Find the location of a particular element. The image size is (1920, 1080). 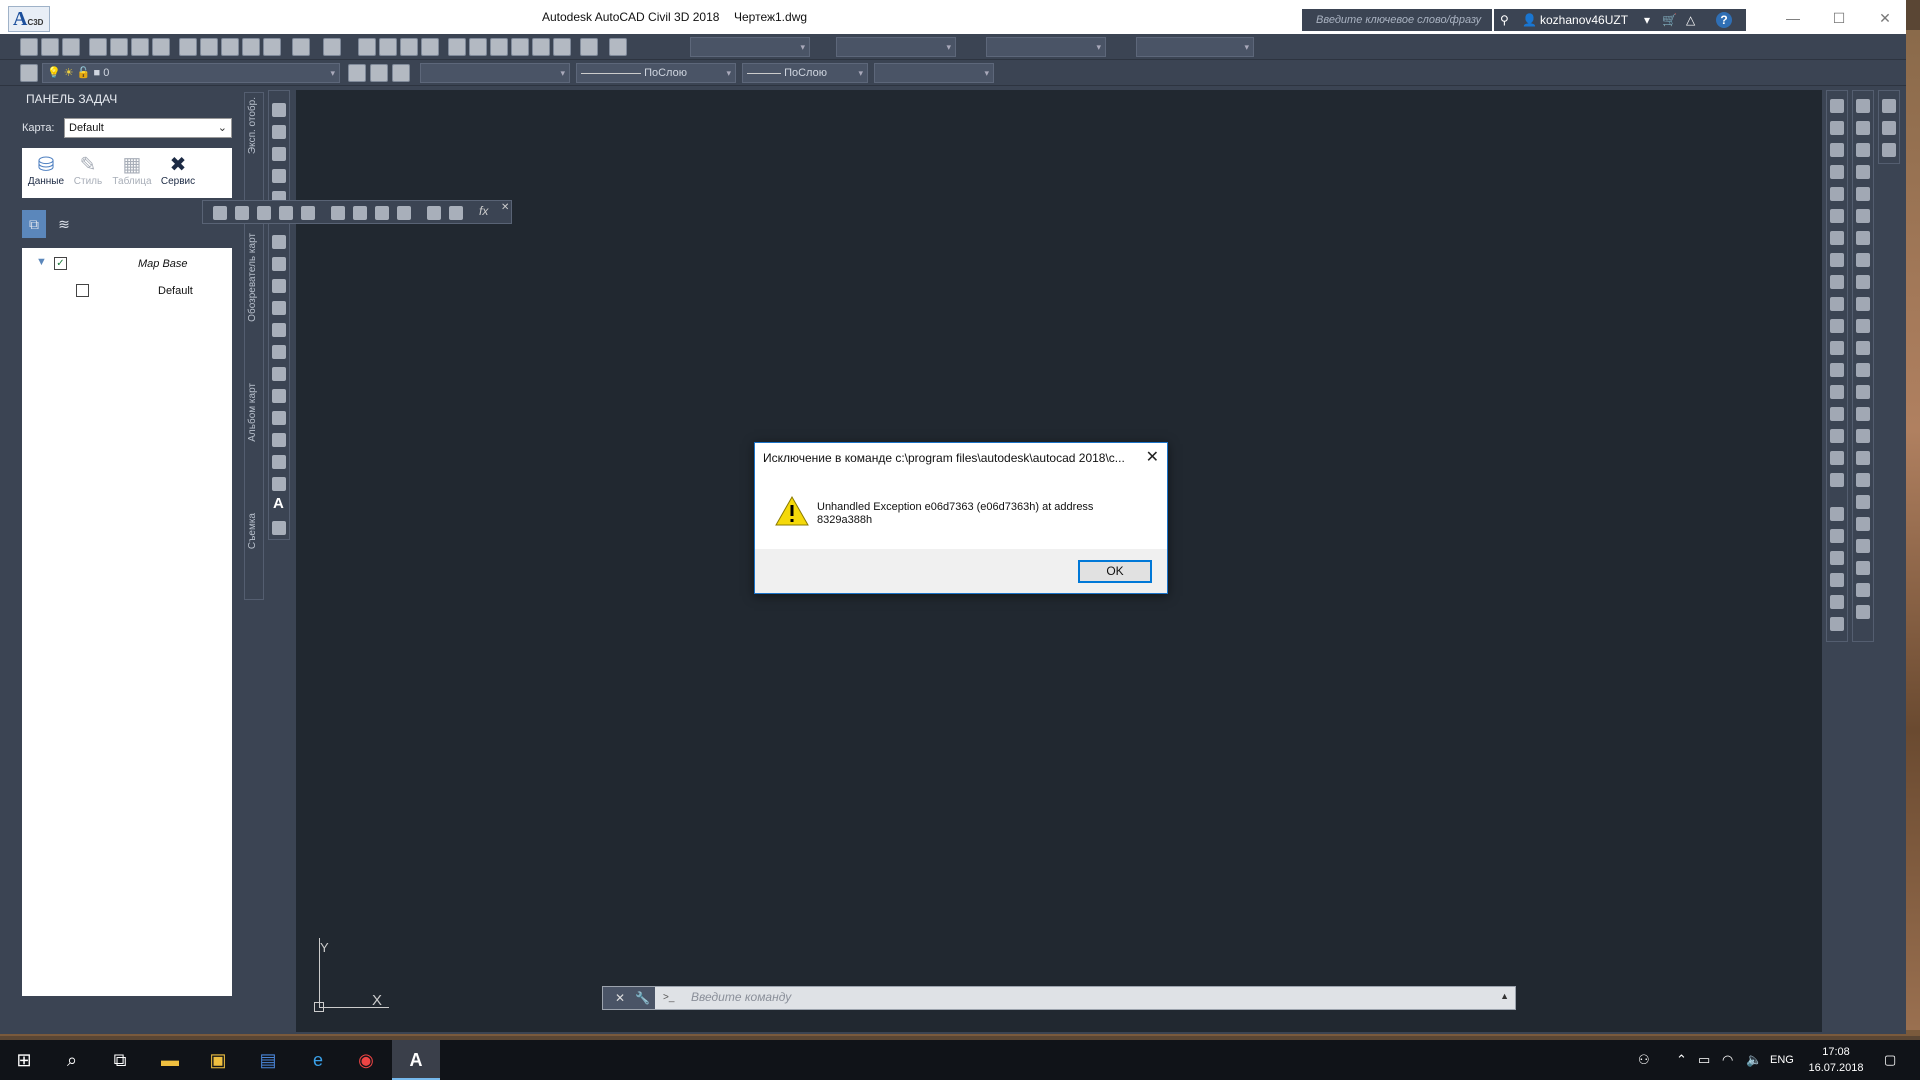

trim-icon is located at coordinates (1837, 304).